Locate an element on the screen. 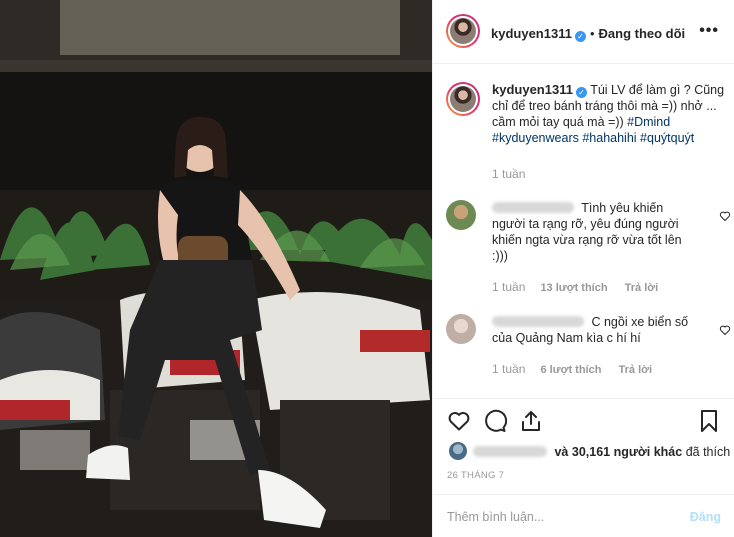 The image size is (734, 537). post-header: kyduyen1311 ✓ • Đang theo dõi ••• is located at coordinates (583, 32).